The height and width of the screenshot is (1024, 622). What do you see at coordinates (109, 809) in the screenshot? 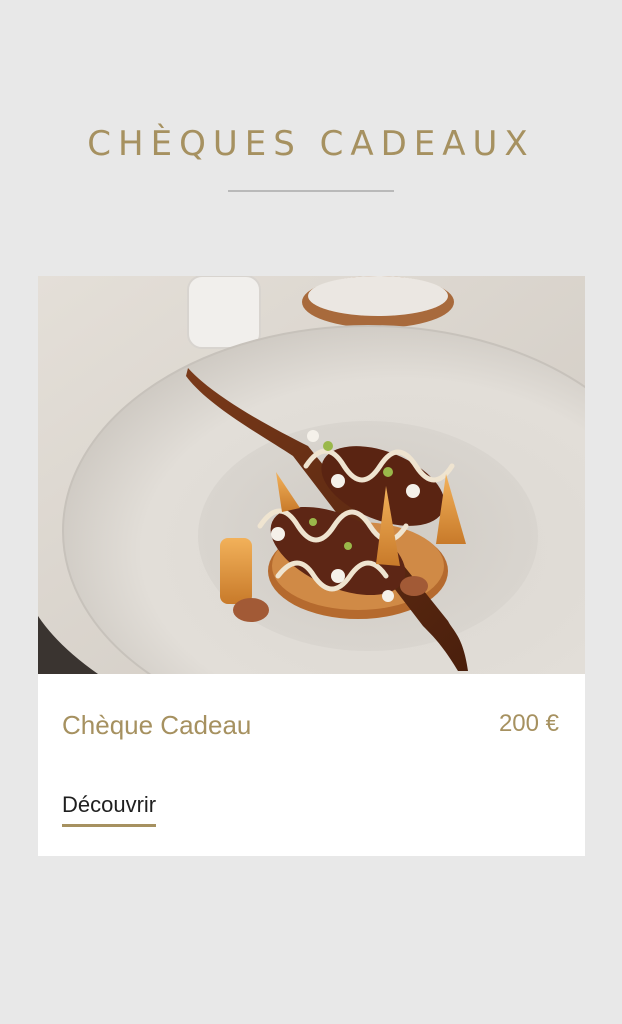
I see `discover-link: Découvrir` at bounding box center [109, 809].